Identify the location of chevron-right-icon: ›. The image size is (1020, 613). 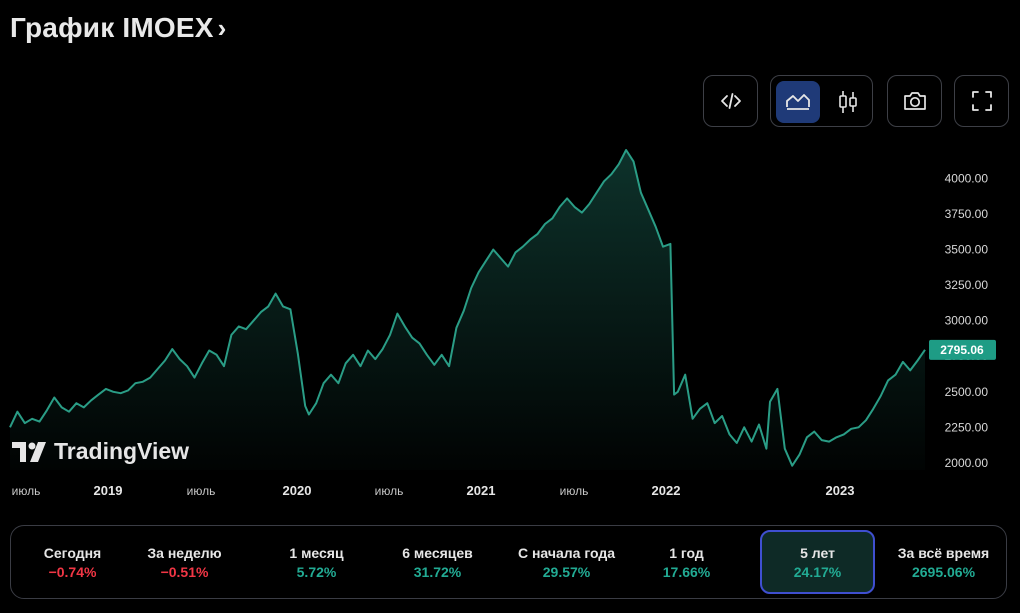
(222, 27).